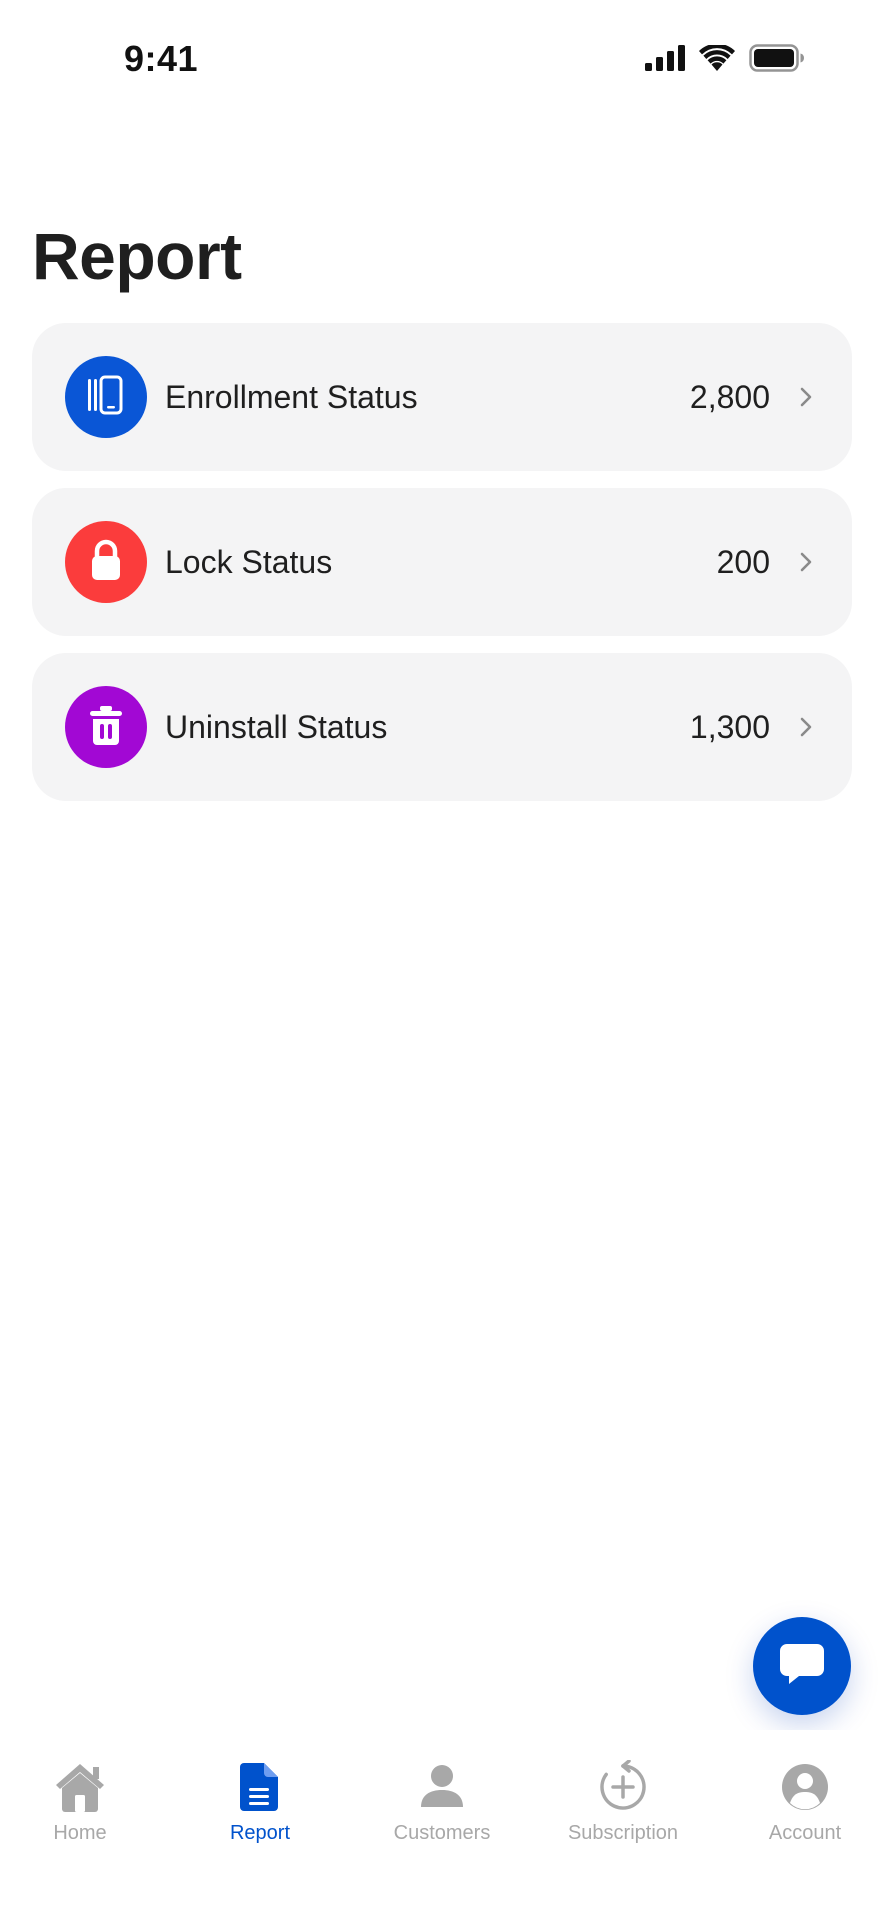  Describe the element at coordinates (777, 60) in the screenshot. I see `battery-icon` at that location.